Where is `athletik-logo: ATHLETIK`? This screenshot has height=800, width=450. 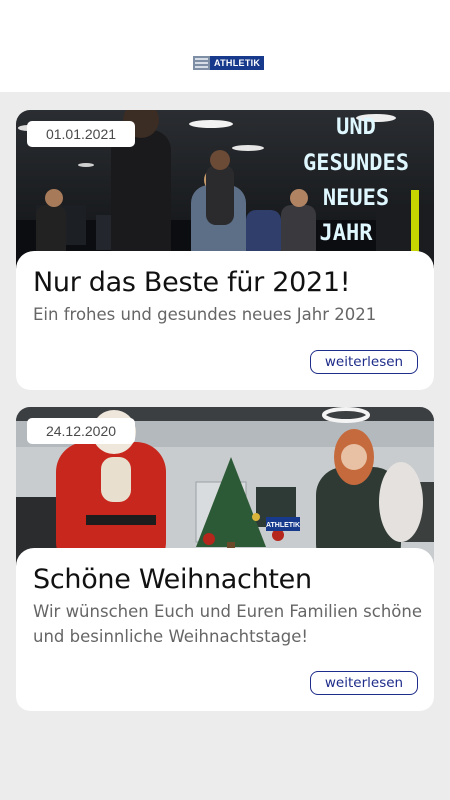 athletik-logo: ATHLETIK is located at coordinates (229, 63).